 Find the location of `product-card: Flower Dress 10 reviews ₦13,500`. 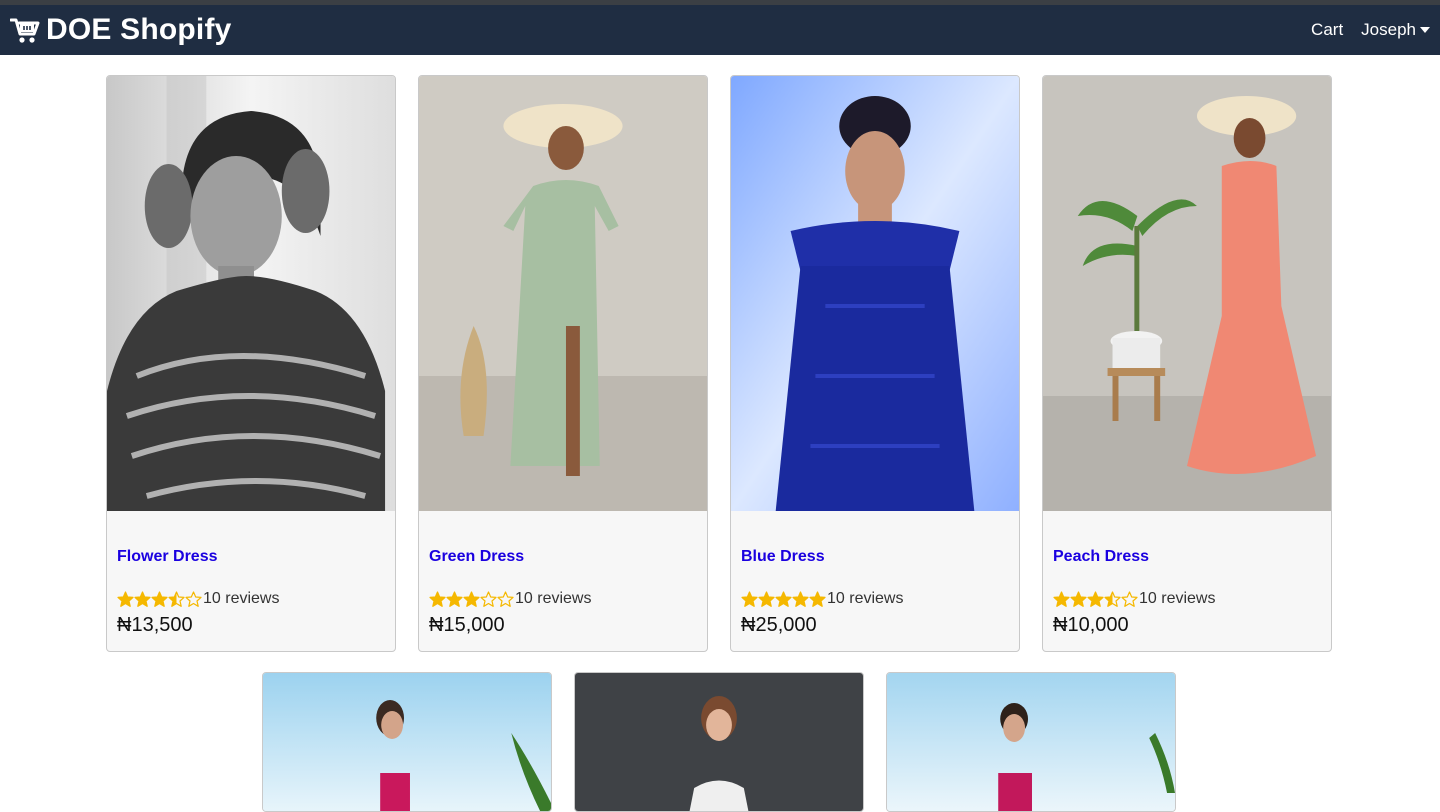

product-card: Flower Dress 10 reviews ₦13,500 is located at coordinates (251, 363).